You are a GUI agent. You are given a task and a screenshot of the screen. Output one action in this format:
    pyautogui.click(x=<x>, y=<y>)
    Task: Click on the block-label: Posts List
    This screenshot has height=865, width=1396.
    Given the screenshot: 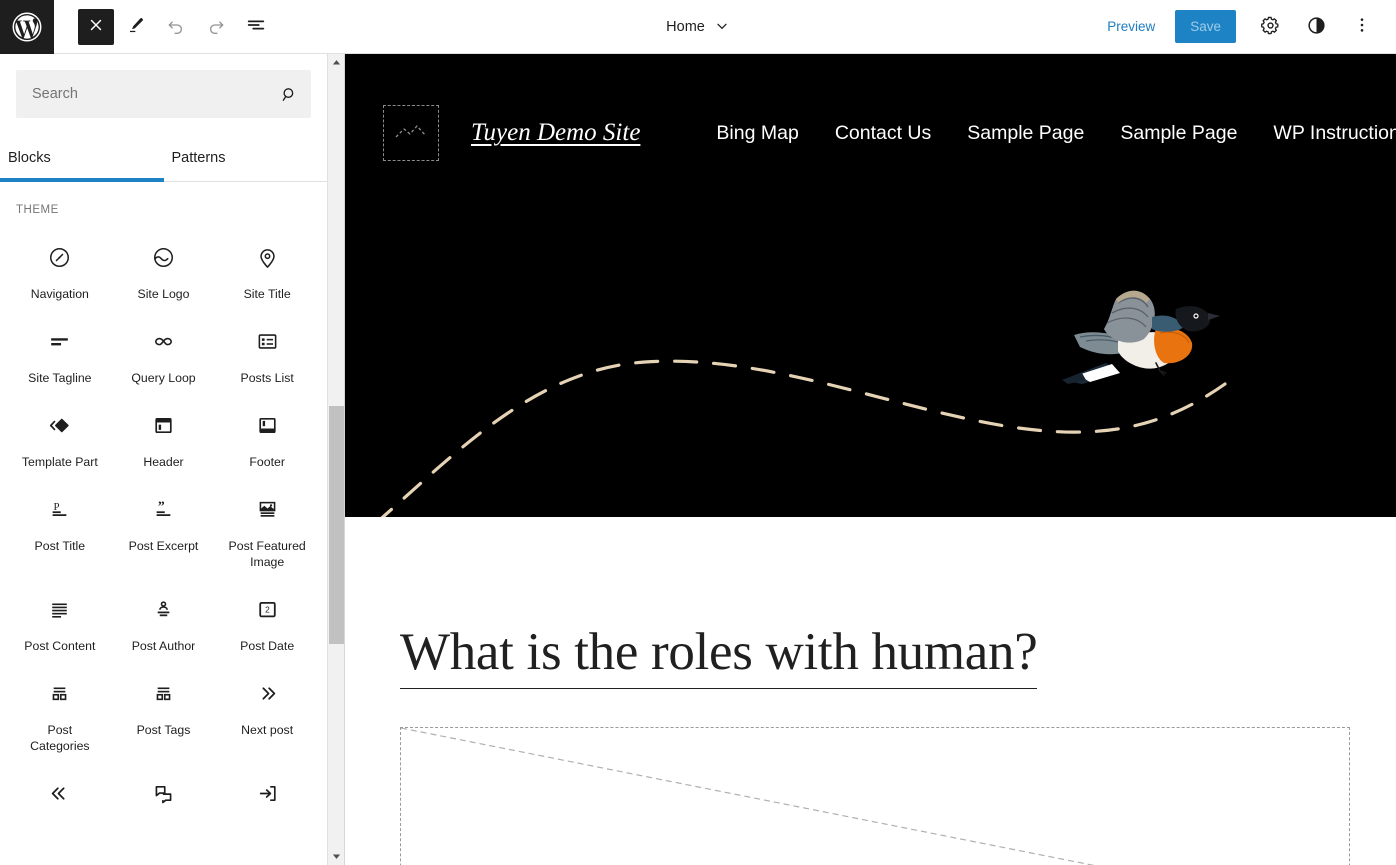 What is the action you would take?
    pyautogui.click(x=267, y=378)
    